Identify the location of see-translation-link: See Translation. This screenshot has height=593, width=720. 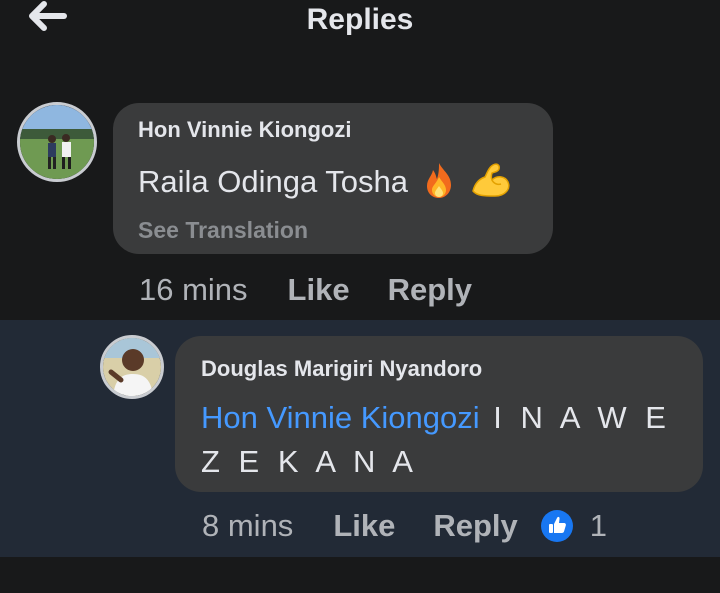
(223, 230).